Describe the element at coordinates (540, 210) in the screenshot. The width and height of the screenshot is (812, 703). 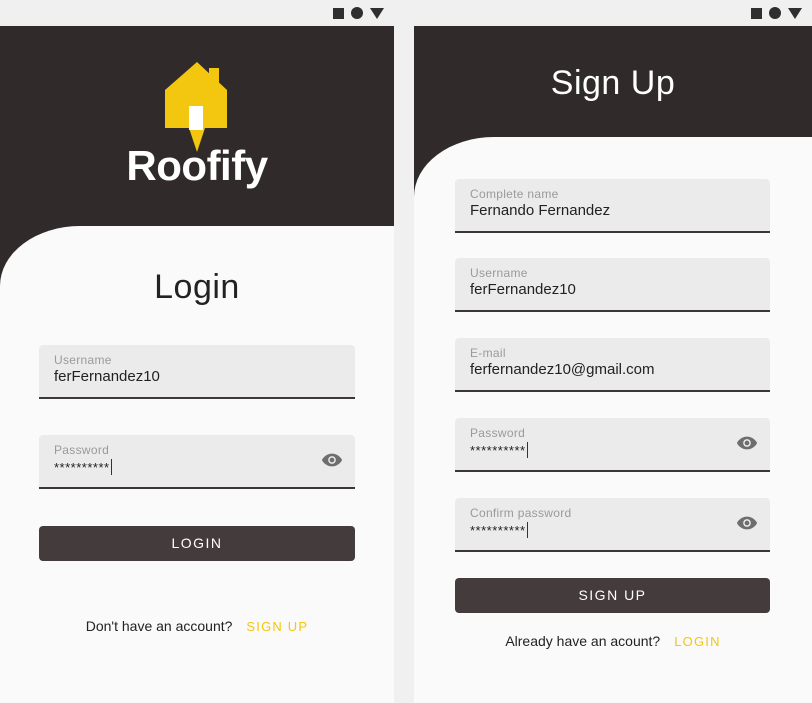
I see `complete-name-value: Fernando Fernandez` at that location.